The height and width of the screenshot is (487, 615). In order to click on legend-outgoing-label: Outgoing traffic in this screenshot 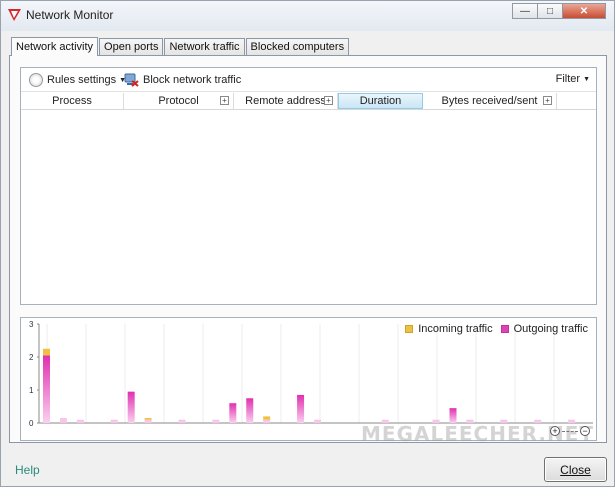, I will do `click(550, 329)`.